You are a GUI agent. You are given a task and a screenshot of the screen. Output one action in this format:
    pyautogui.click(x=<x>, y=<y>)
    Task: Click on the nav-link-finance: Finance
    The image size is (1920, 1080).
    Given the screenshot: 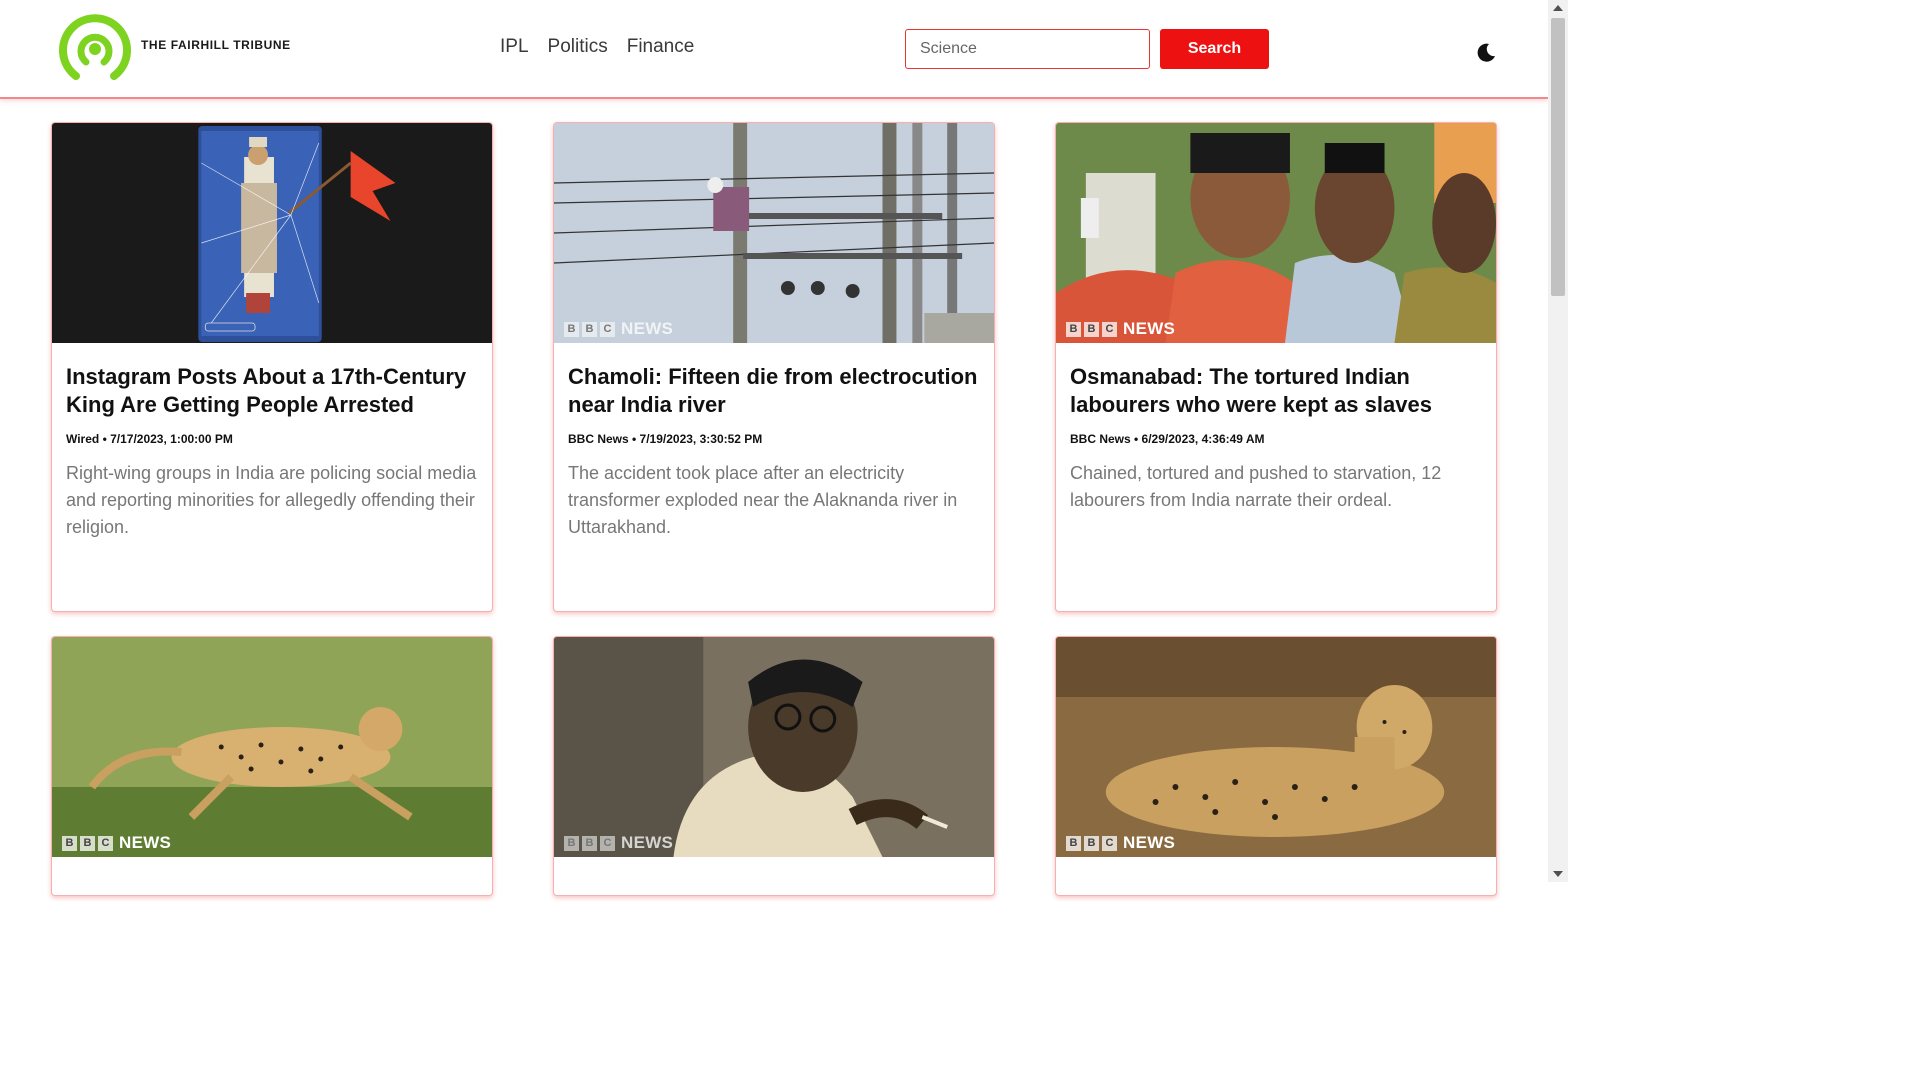 What is the action you would take?
    pyautogui.click(x=661, y=47)
    